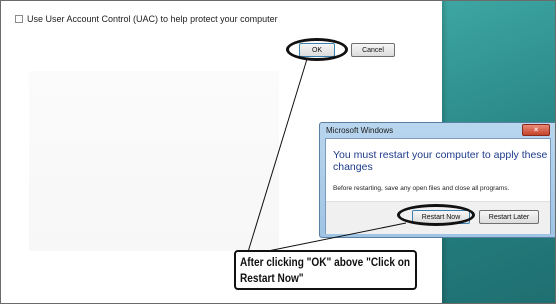  What do you see at coordinates (360, 130) in the screenshot?
I see `restart-dialog-title: Microsoft Windows` at bounding box center [360, 130].